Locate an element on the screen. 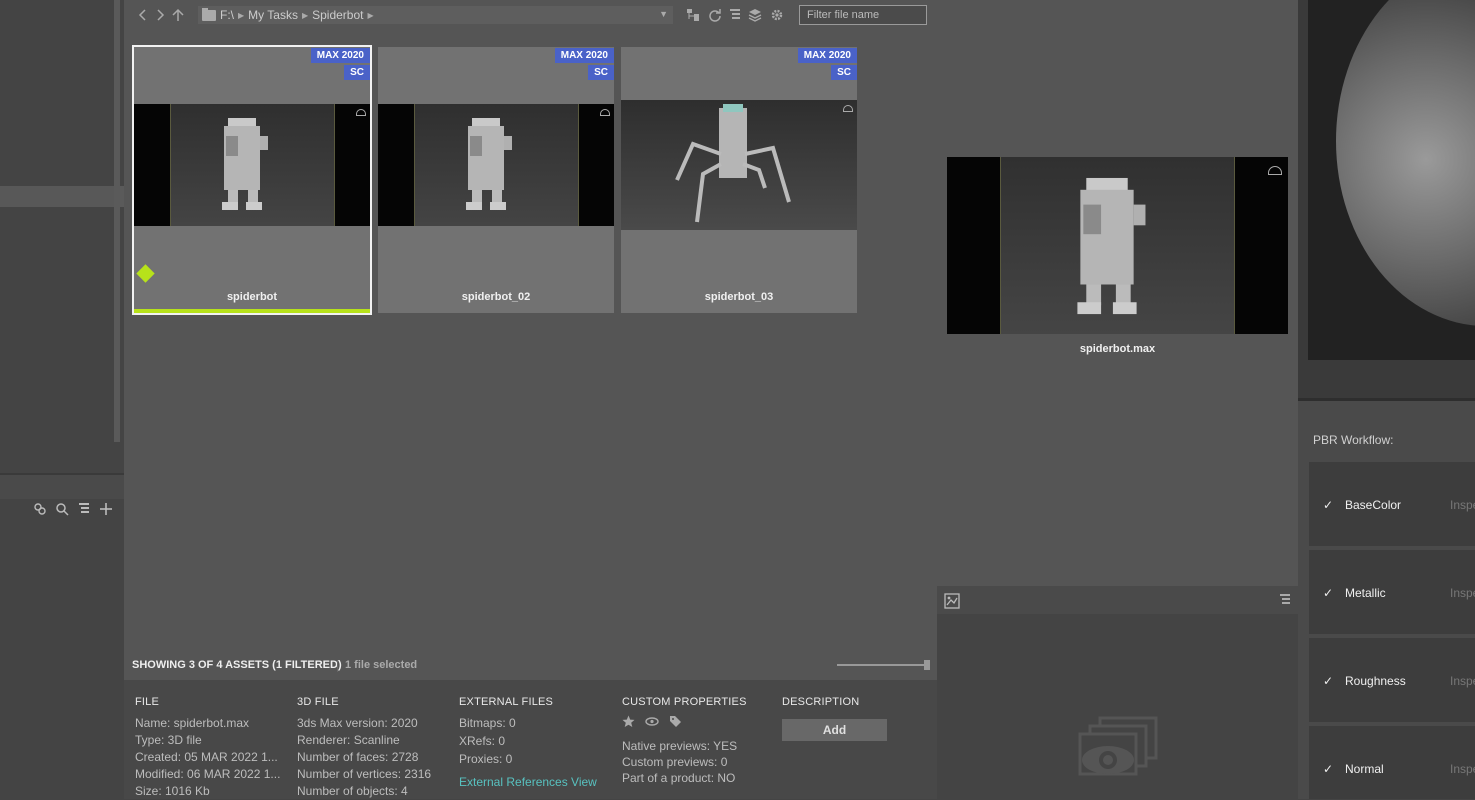  up-icon is located at coordinates (178, 15).